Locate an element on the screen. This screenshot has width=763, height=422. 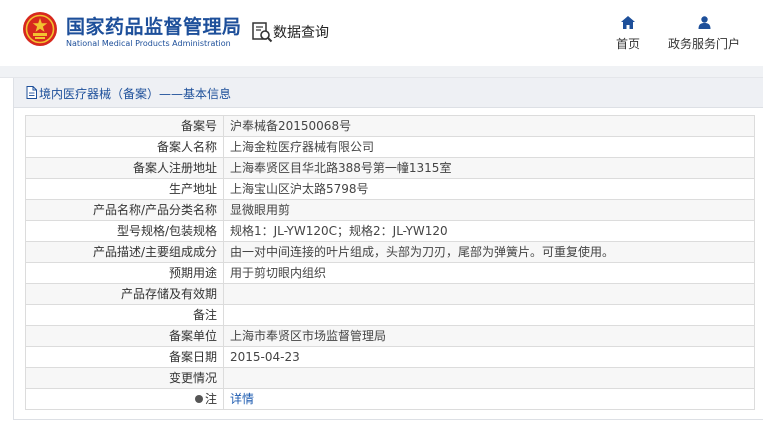
field-label: 备案日期 is located at coordinates (124, 357).